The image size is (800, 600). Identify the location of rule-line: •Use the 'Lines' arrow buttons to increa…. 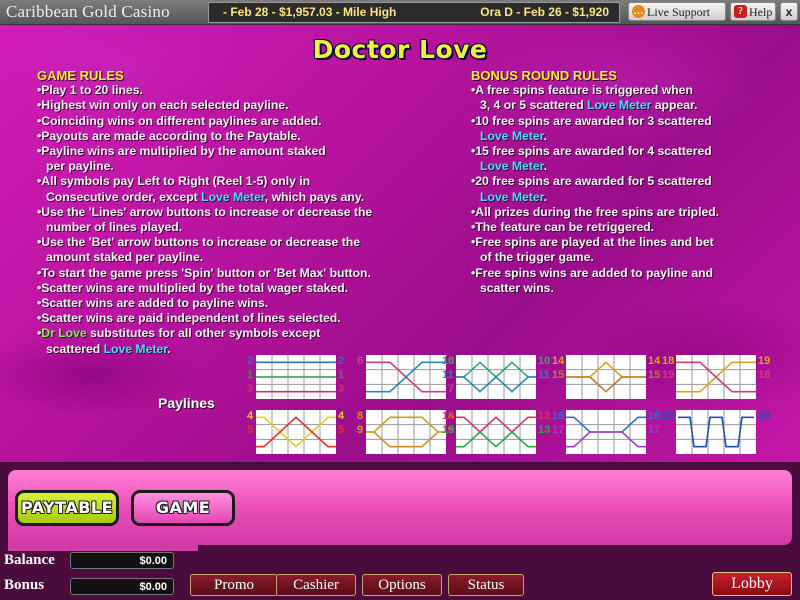
(205, 211).